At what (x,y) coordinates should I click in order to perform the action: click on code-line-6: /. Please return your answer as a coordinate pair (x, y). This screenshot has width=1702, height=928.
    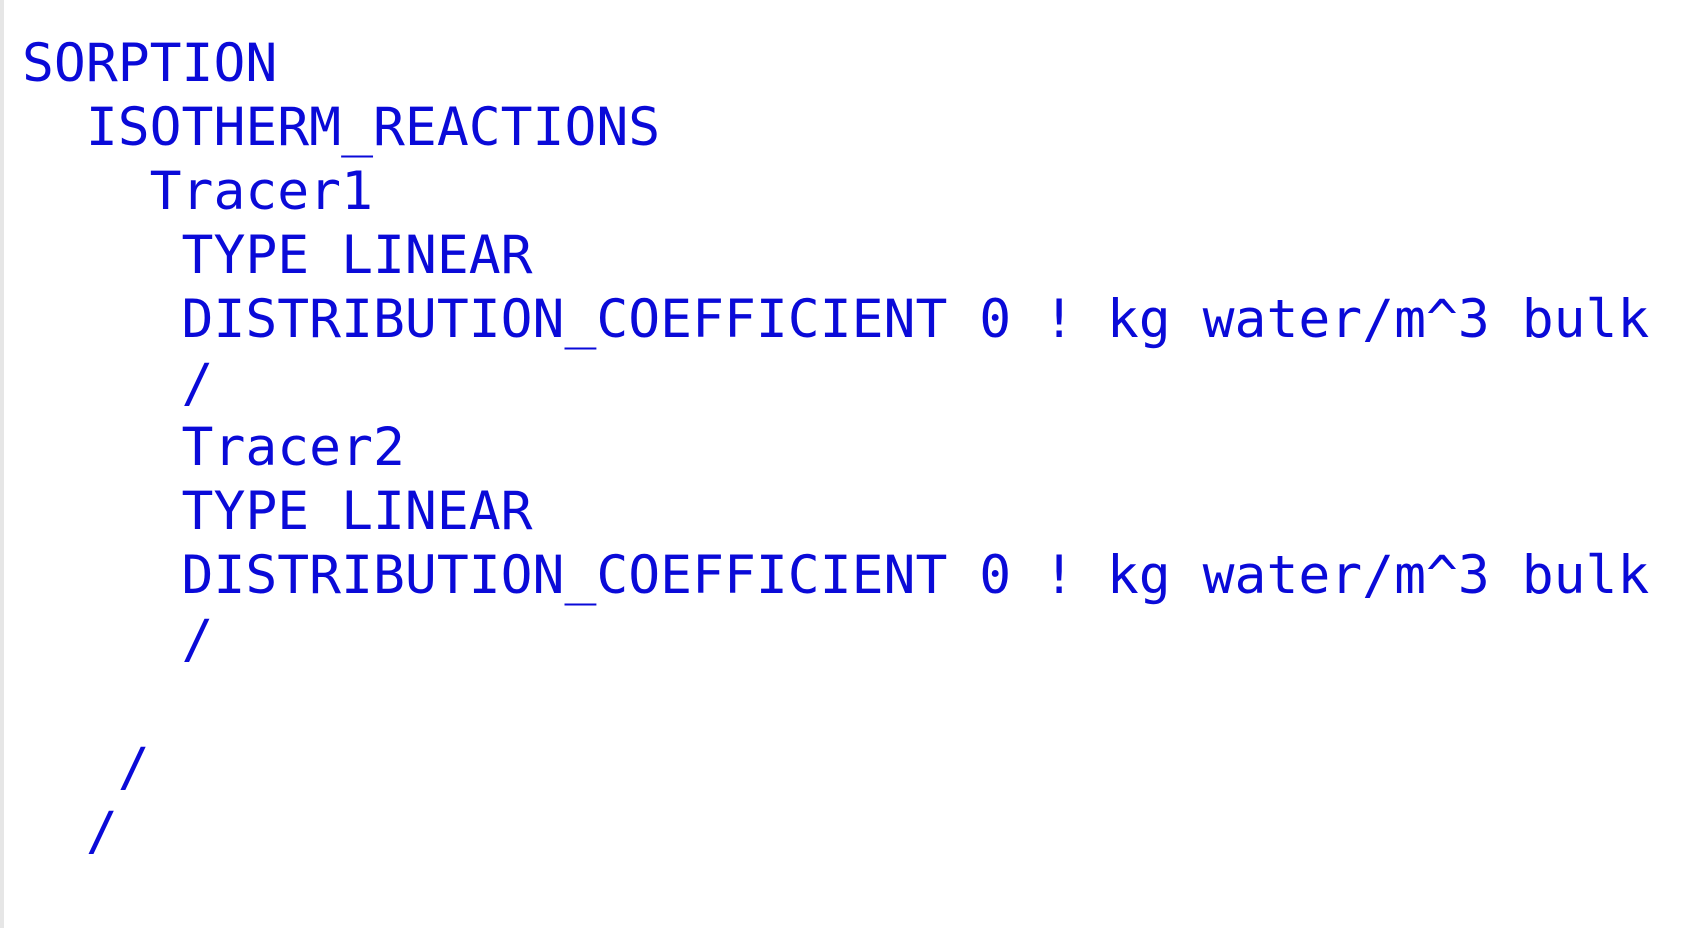
    Looking at the image, I should click on (118, 383).